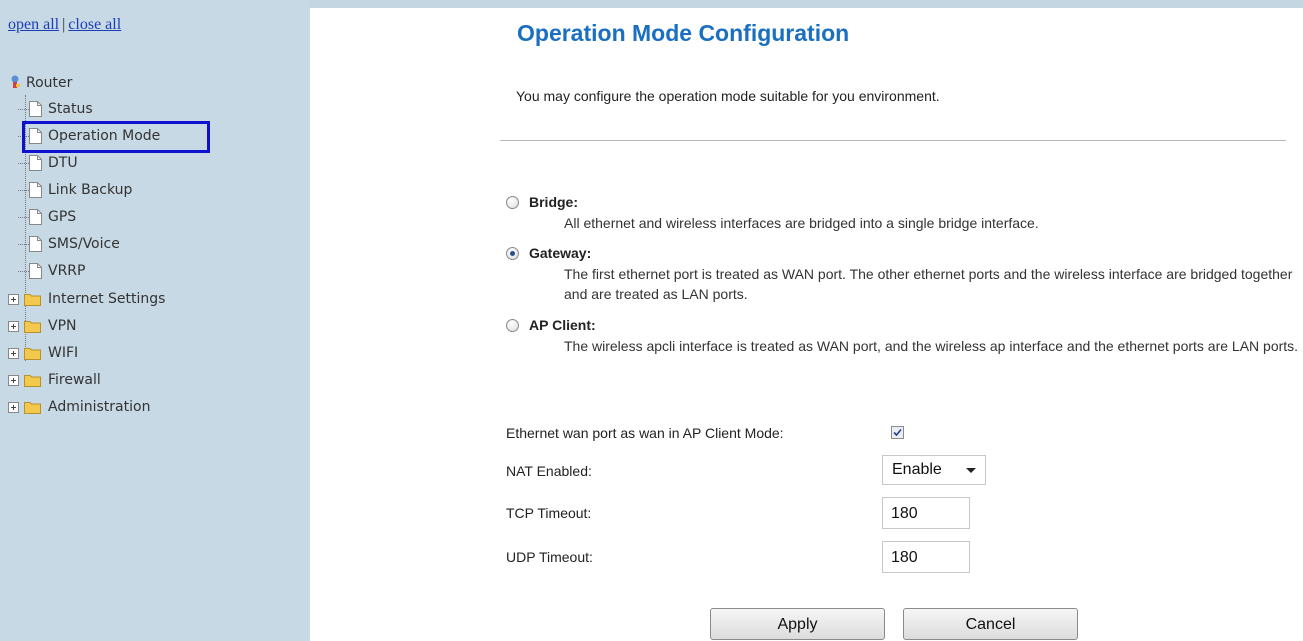  I want to click on sidebar-folder-label: Firewall, so click(74, 380).